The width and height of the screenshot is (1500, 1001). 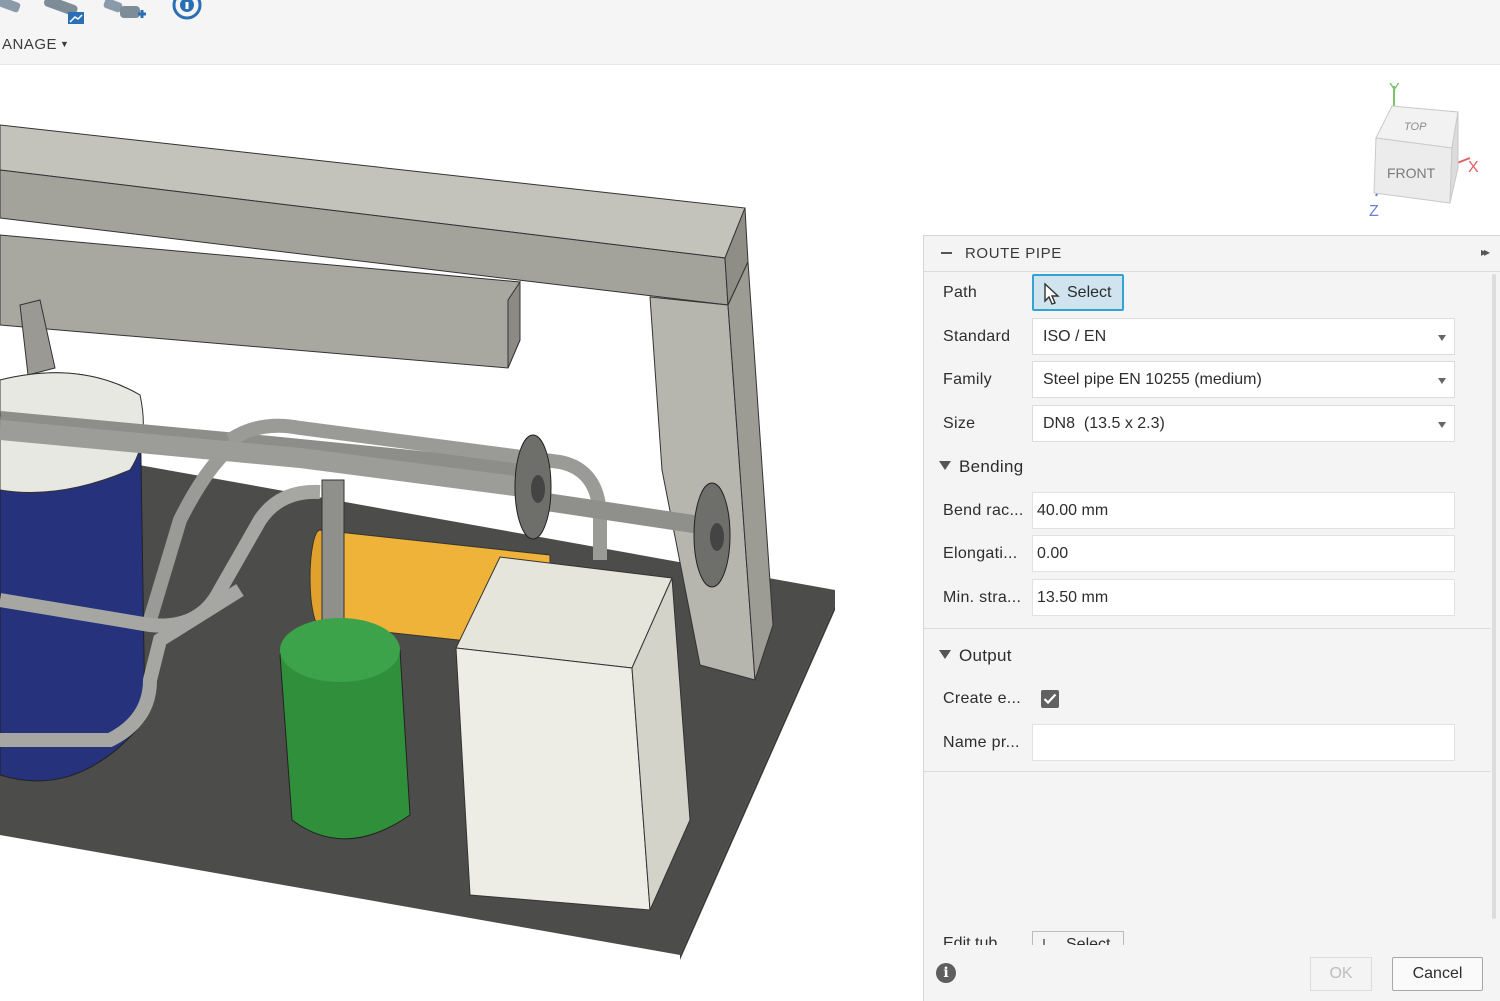 I want to click on panel-header: ROUTE PIPE ▸▸, so click(x=1212, y=254).